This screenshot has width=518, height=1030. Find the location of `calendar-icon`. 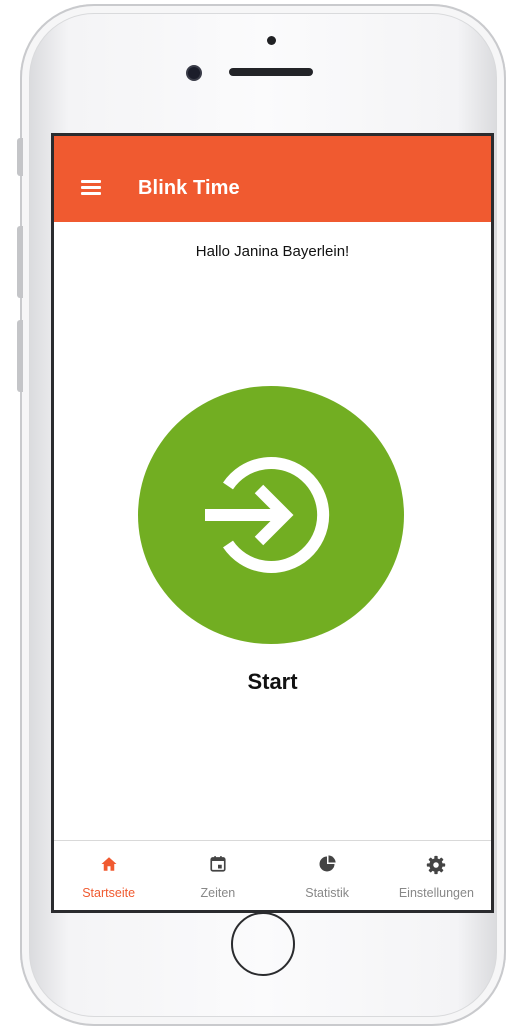

calendar-icon is located at coordinates (218, 864).